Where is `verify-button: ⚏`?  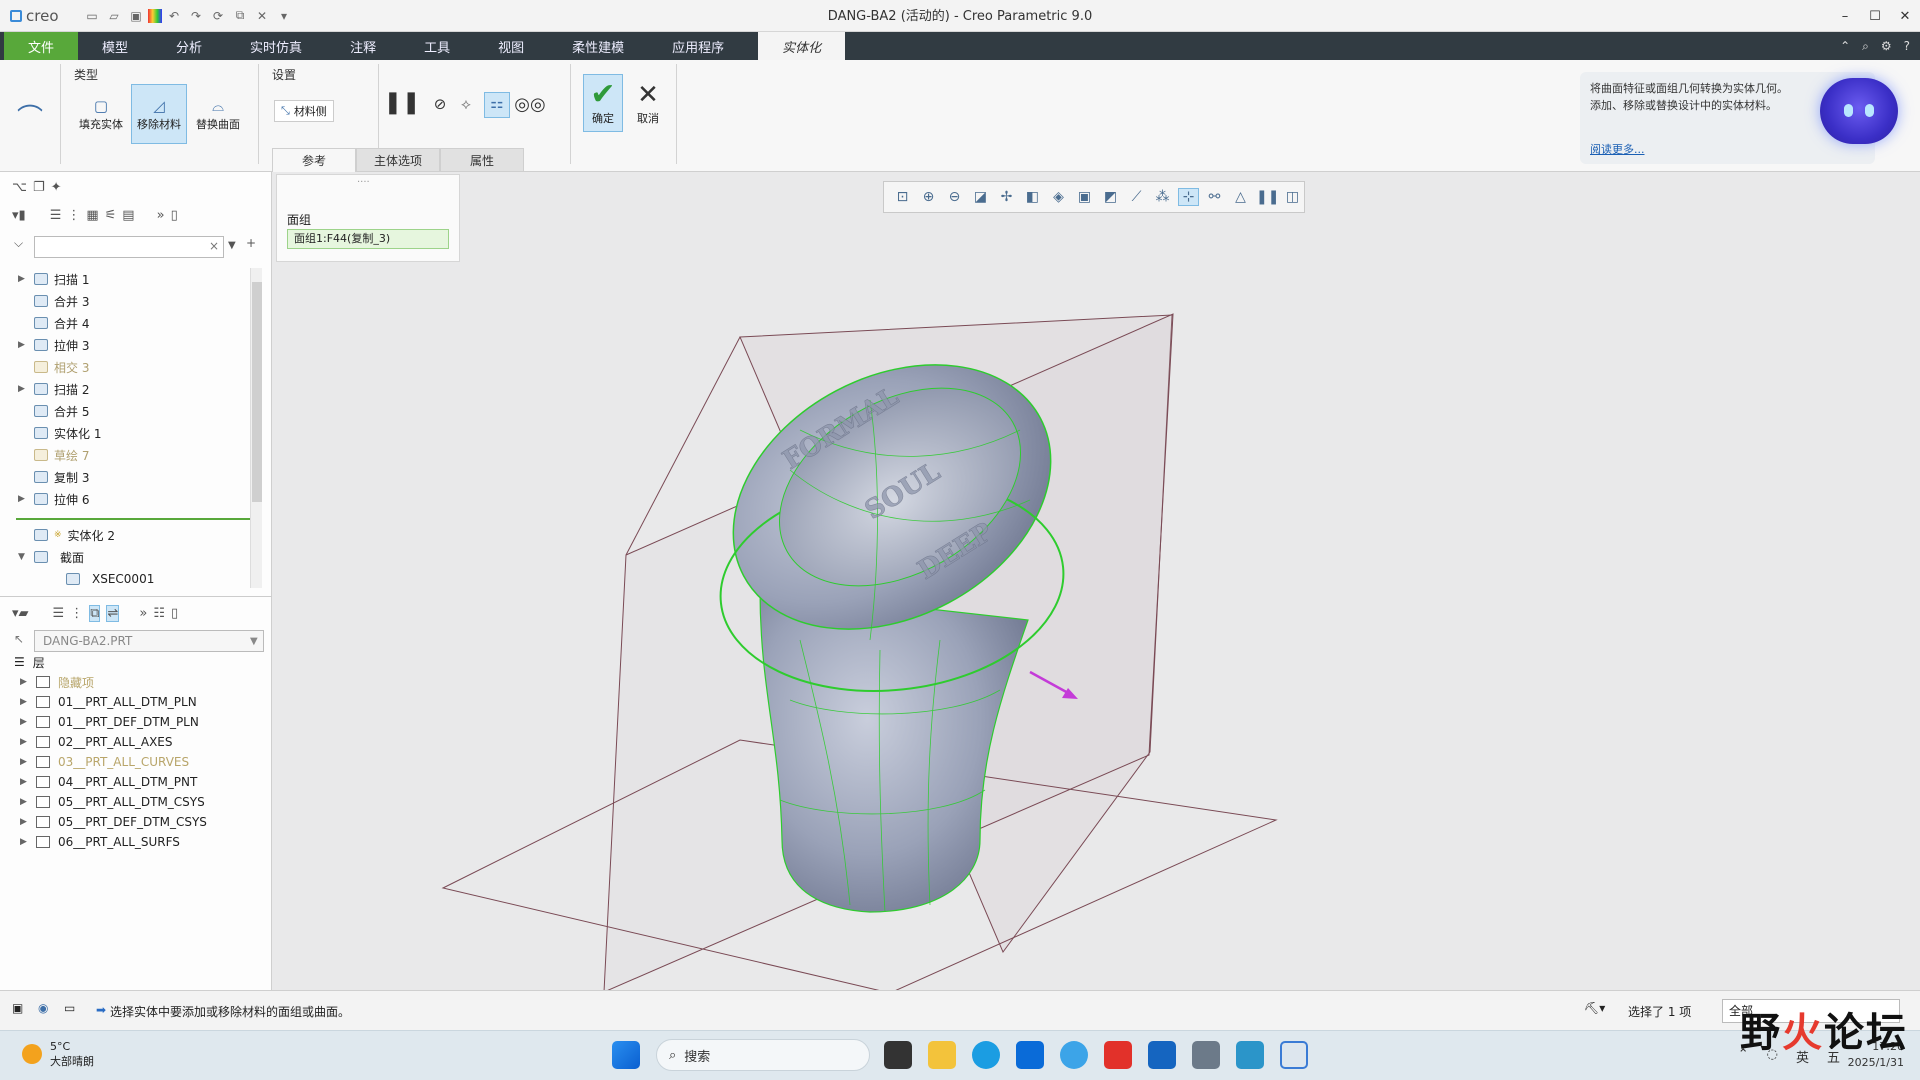
verify-button: ⚏ is located at coordinates (497, 105).